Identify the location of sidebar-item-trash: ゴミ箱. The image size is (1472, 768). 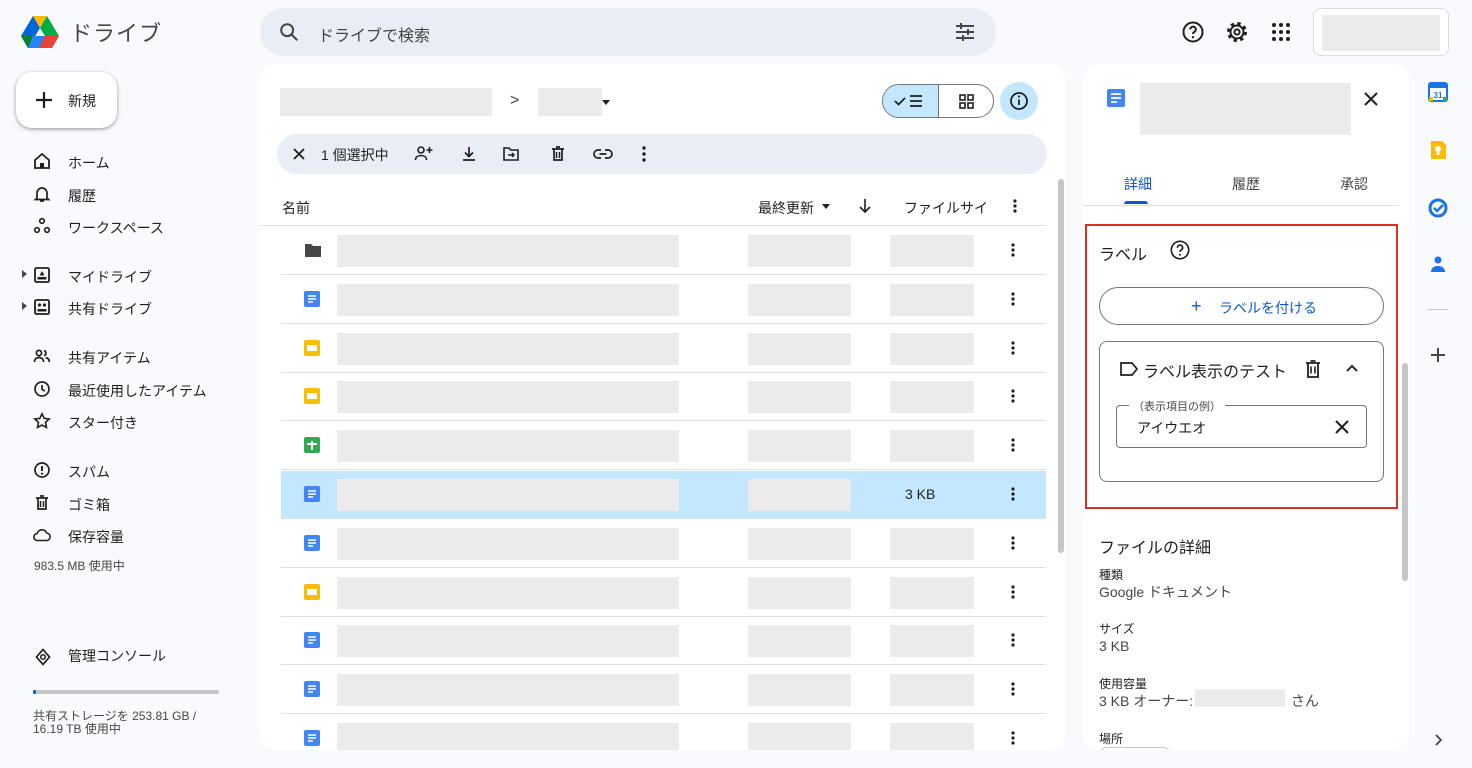
(125, 503).